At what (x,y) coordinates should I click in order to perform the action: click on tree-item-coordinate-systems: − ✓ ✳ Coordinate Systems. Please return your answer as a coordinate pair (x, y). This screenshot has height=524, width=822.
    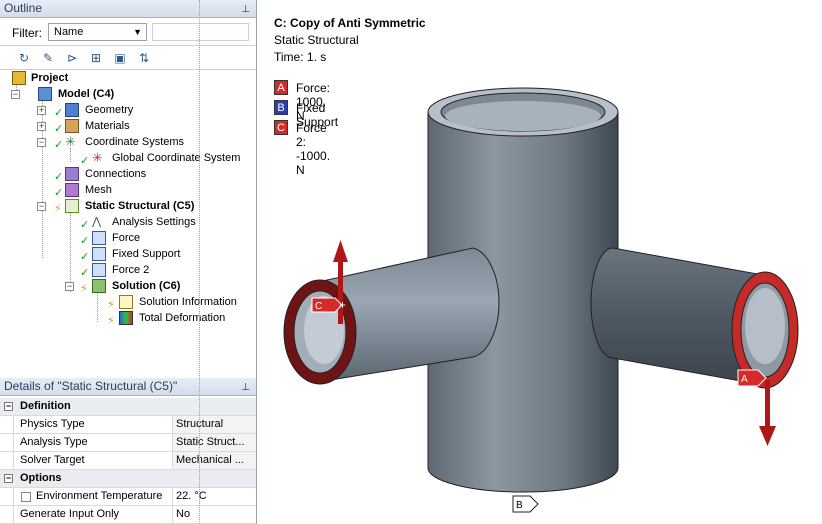
    Looking at the image, I should click on (128, 142).